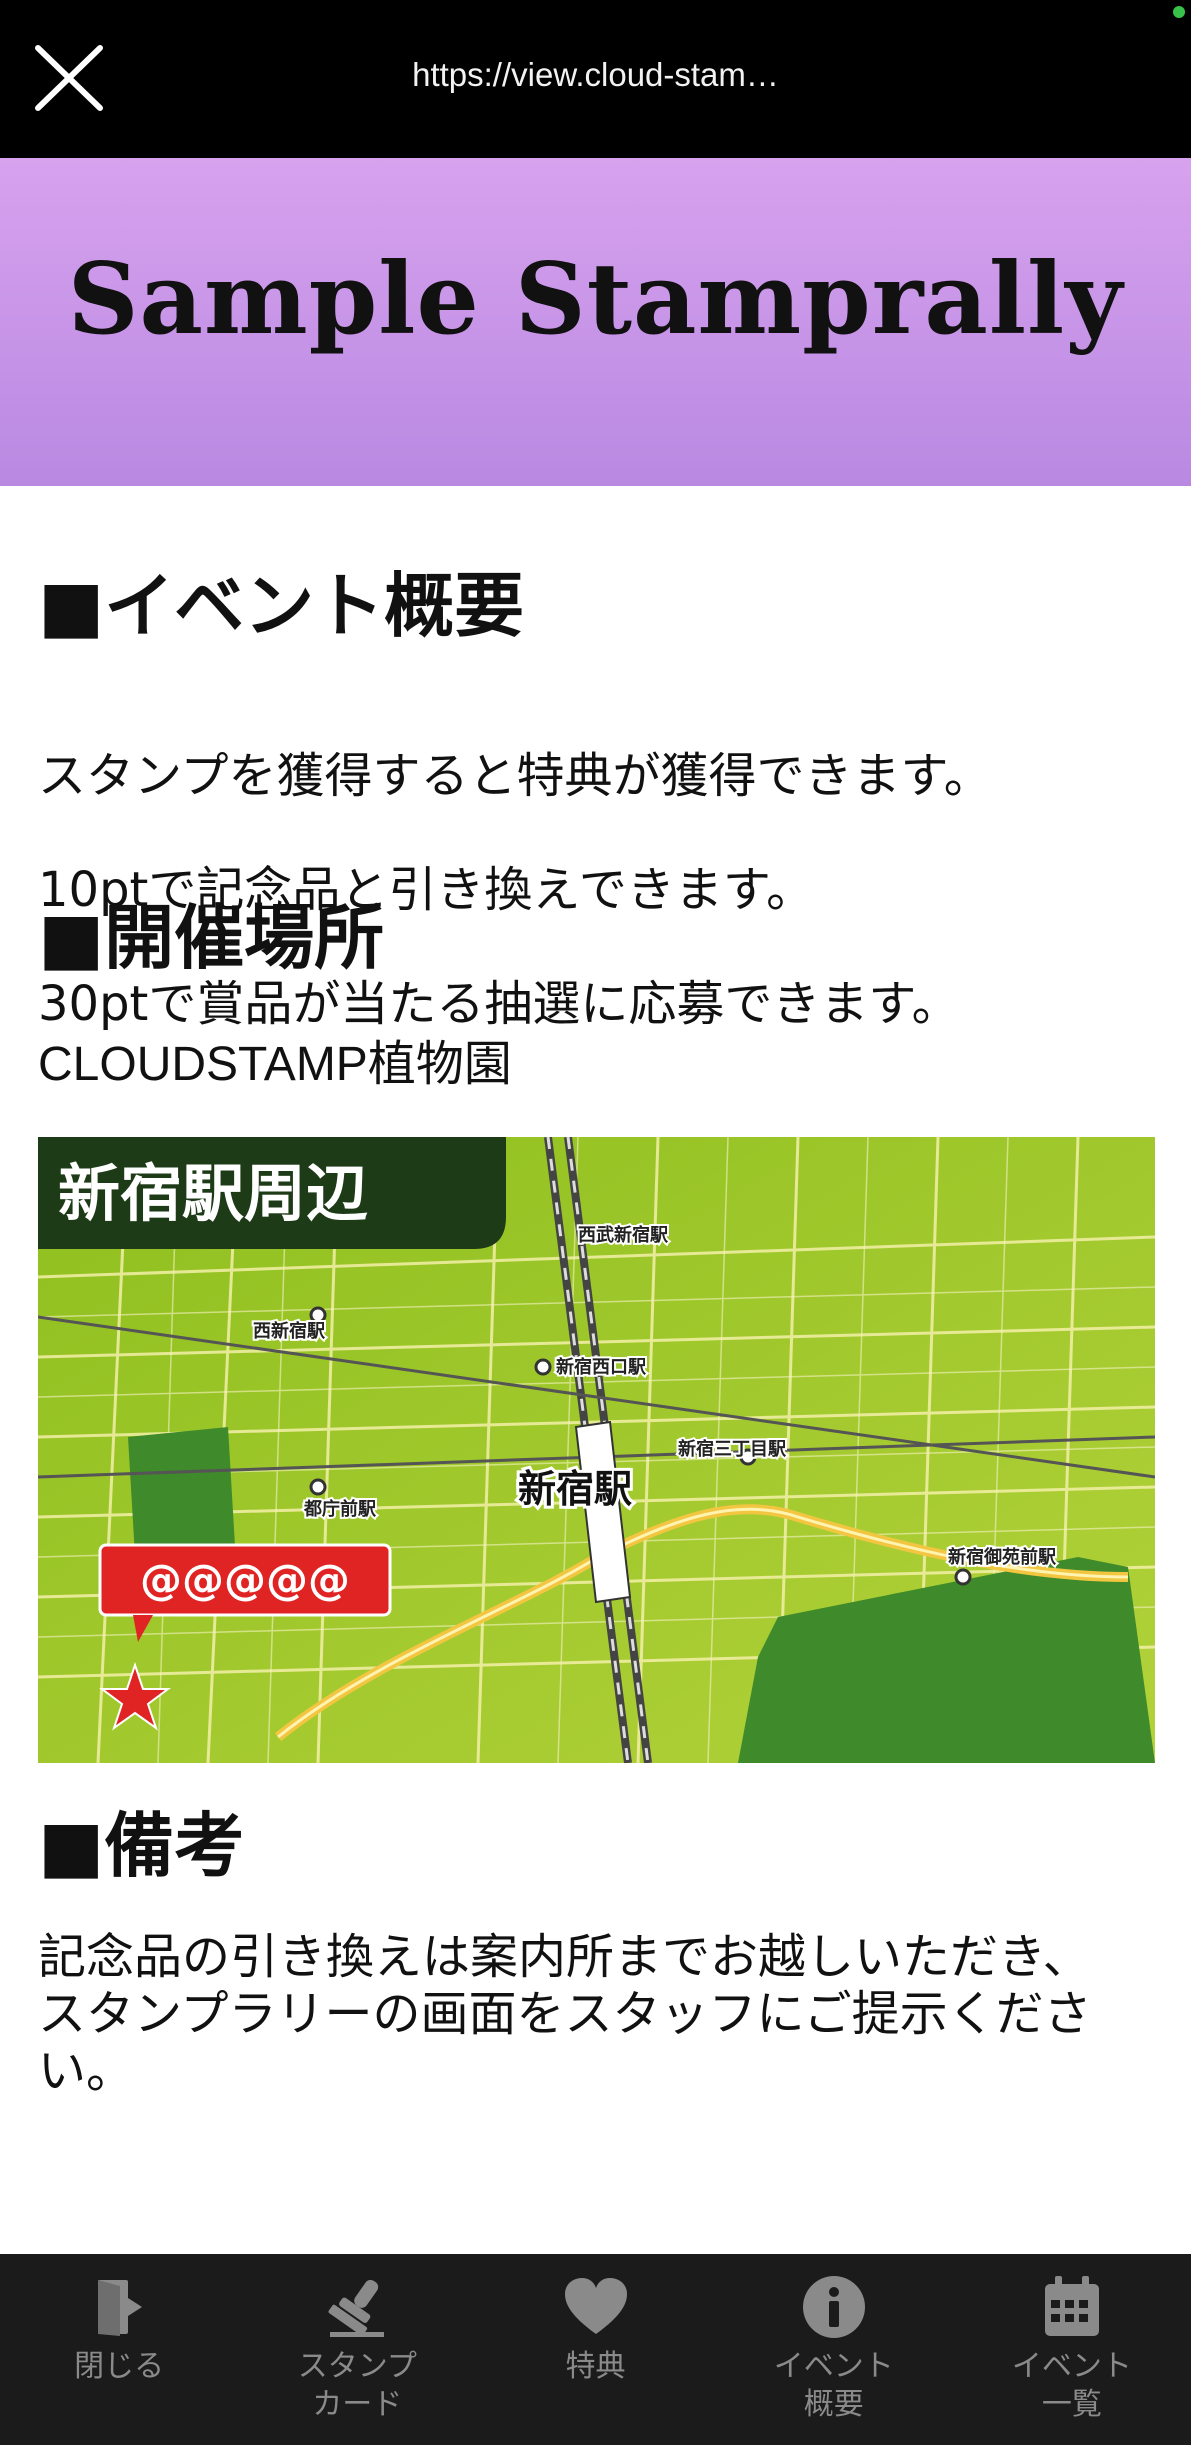 The height and width of the screenshot is (2445, 1191). I want to click on section-heading-overview: ■イベント概要, so click(281, 606).